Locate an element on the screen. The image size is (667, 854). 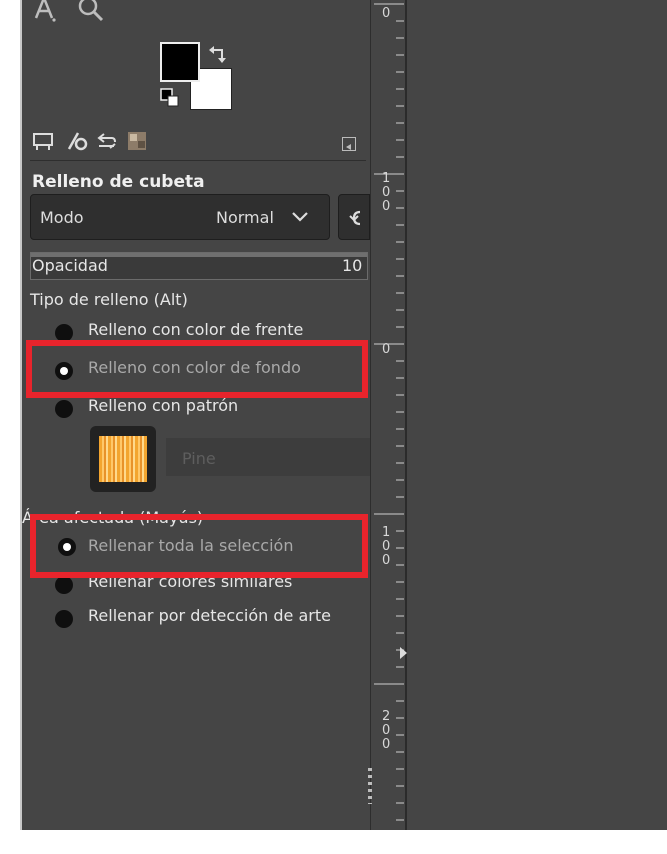
panel-resize-grip is located at coordinates (370, 786).